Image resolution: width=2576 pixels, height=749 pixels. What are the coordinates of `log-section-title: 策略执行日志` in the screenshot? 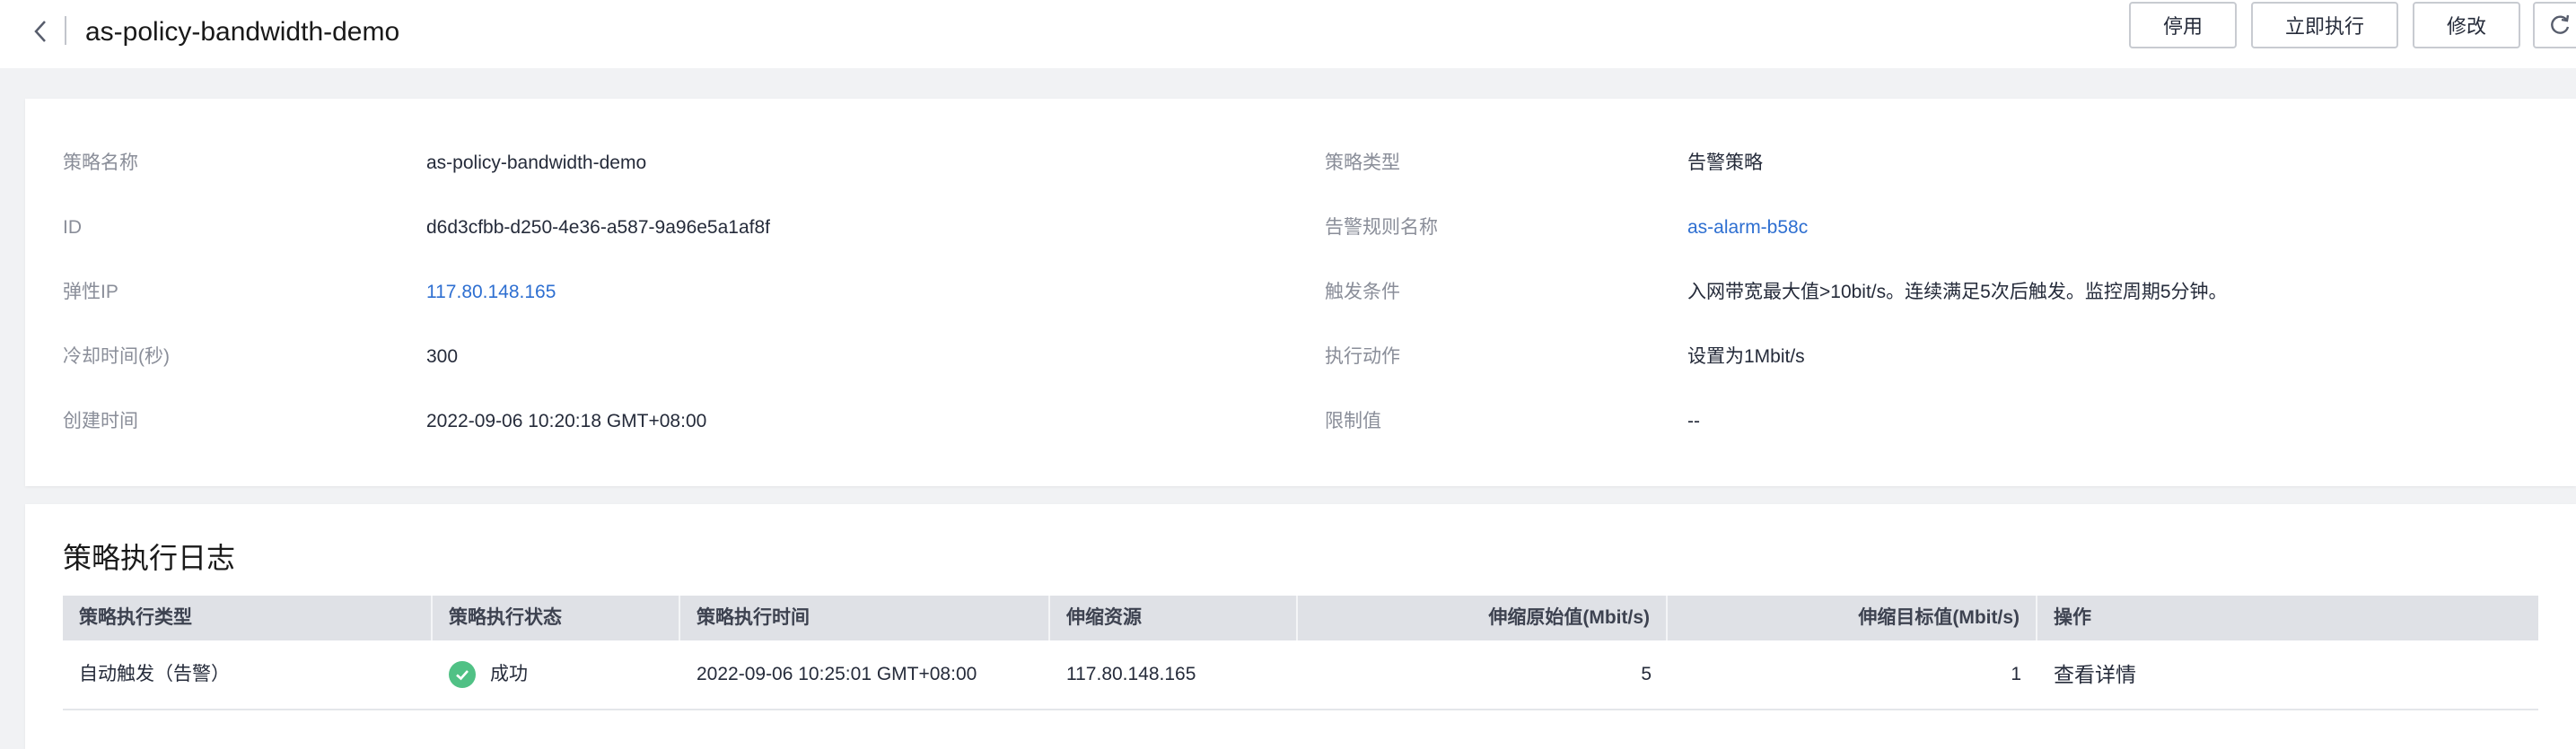 It's located at (149, 558).